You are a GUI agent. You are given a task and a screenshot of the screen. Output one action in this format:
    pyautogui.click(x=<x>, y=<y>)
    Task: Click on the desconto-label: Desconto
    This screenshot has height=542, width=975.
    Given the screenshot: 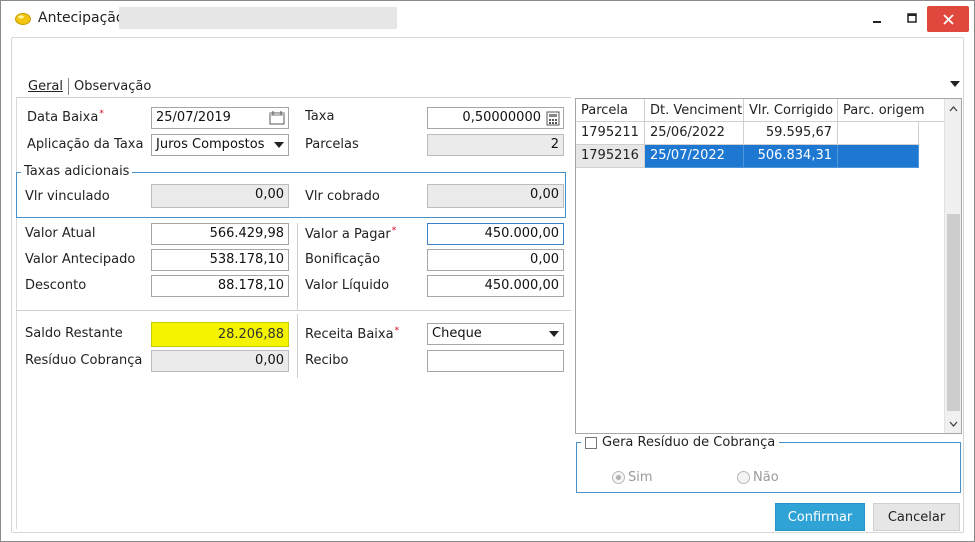 What is the action you would take?
    pyautogui.click(x=56, y=285)
    